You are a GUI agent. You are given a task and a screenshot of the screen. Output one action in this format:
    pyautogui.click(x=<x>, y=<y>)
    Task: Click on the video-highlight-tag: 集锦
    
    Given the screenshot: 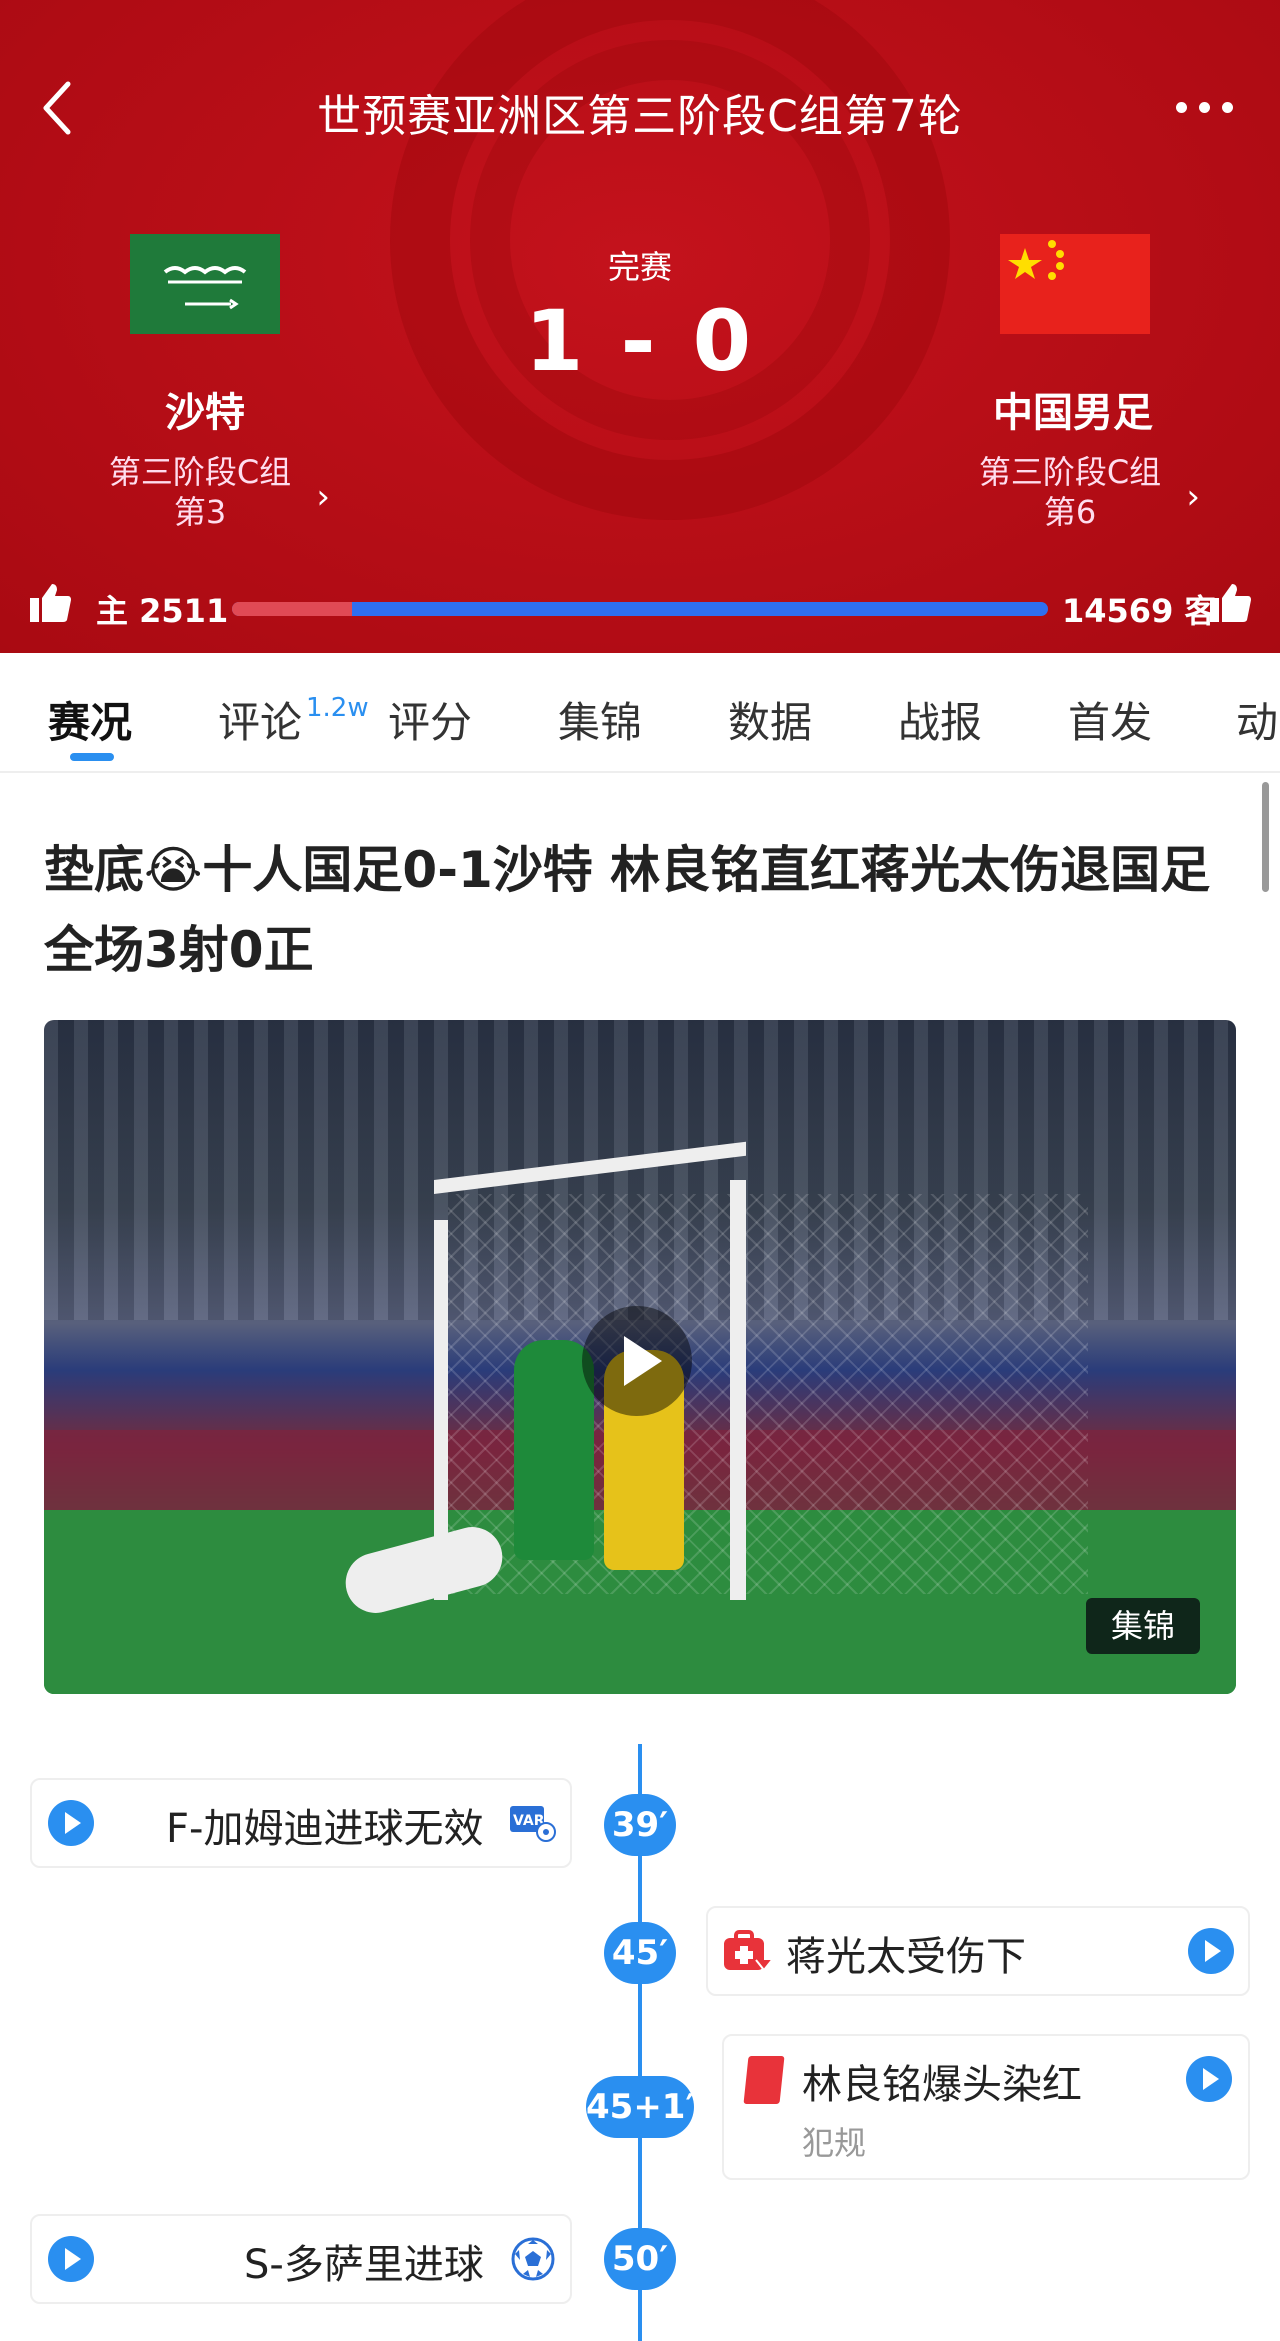 What is the action you would take?
    pyautogui.click(x=1143, y=1626)
    